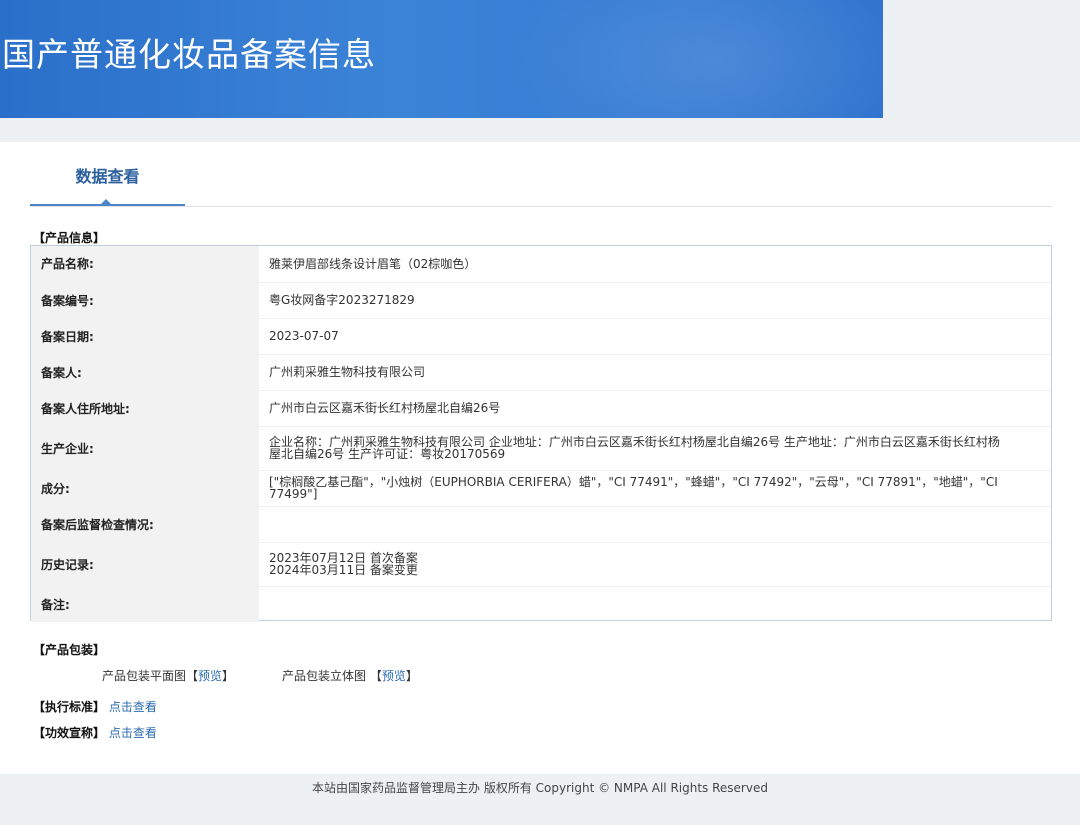 This screenshot has height=825, width=1080. I want to click on table-row: 历史记录: 2023年07月12日 首次备案 2024年03月11日 备案变更, so click(541, 564).